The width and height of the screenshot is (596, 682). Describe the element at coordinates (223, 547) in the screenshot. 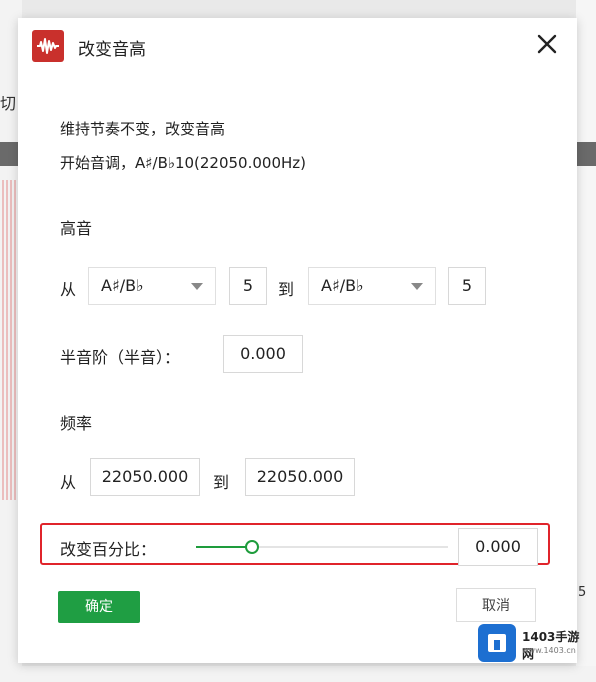

I see `percent-slider-fill` at that location.